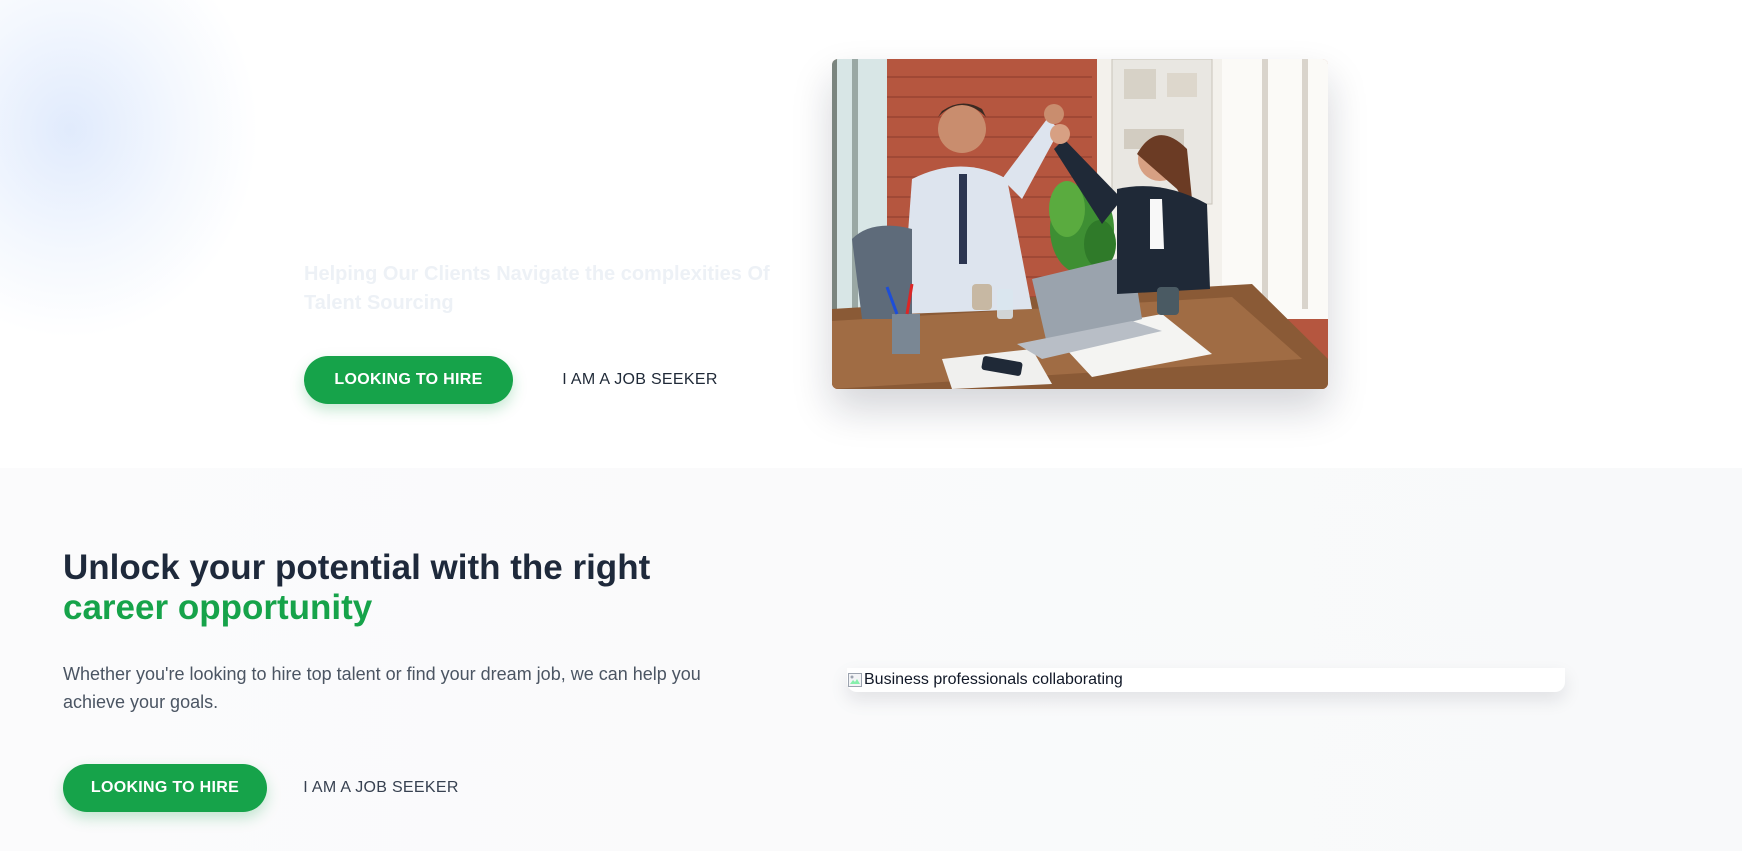 Image resolution: width=1742 pixels, height=851 pixels. What do you see at coordinates (357, 567) in the screenshot?
I see `section-heading-line1: Unlock your potential with the right` at bounding box center [357, 567].